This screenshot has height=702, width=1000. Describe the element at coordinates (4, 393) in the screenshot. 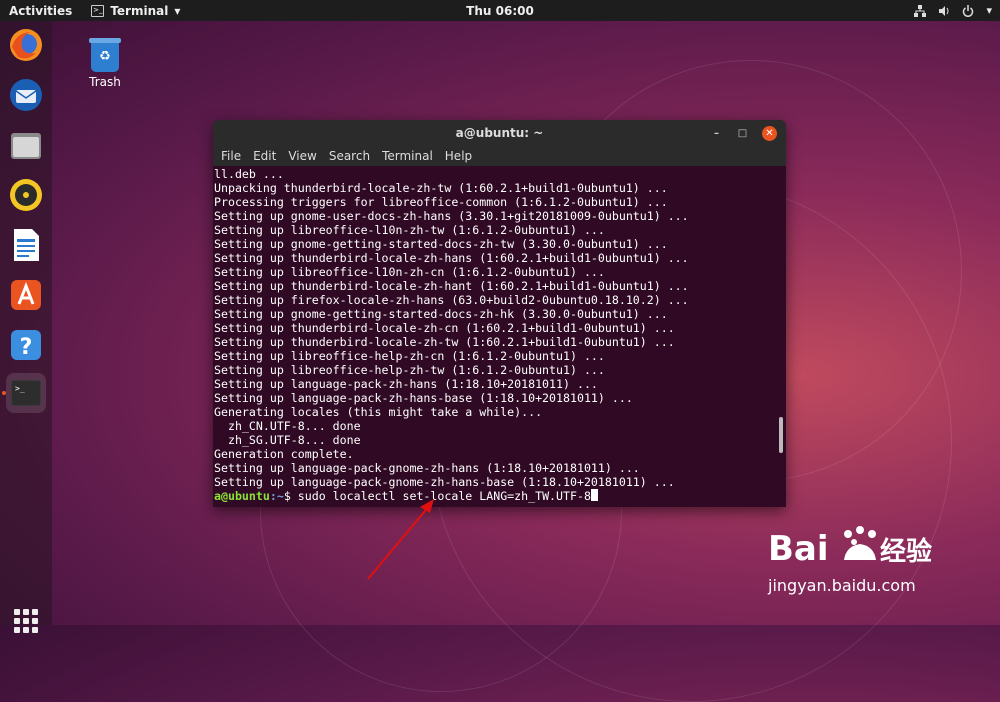

I see `running-indicator` at that location.